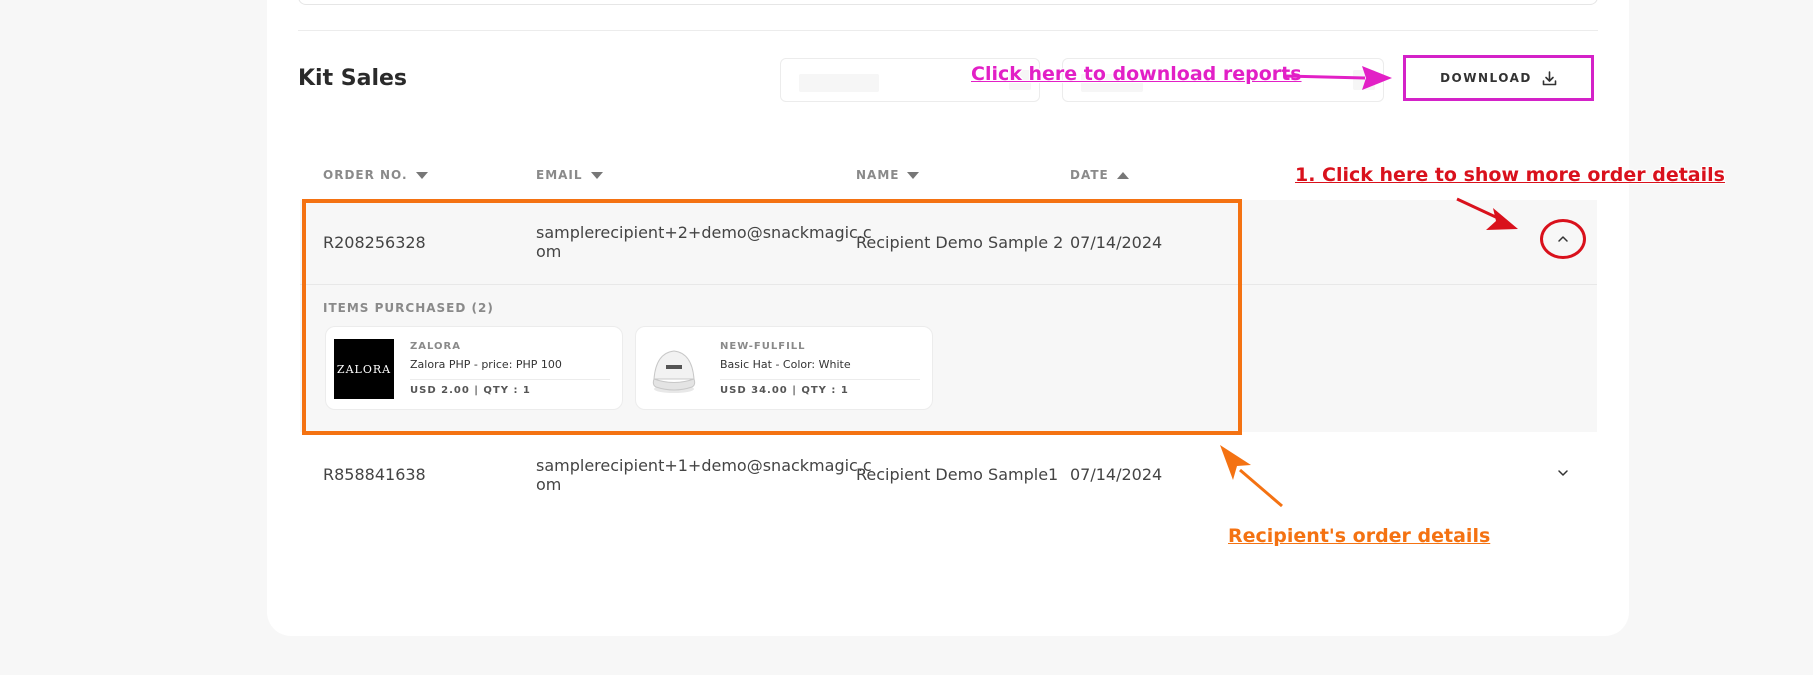  What do you see at coordinates (1502, 219) in the screenshot?
I see `annotation-arrow-expand-head` at bounding box center [1502, 219].